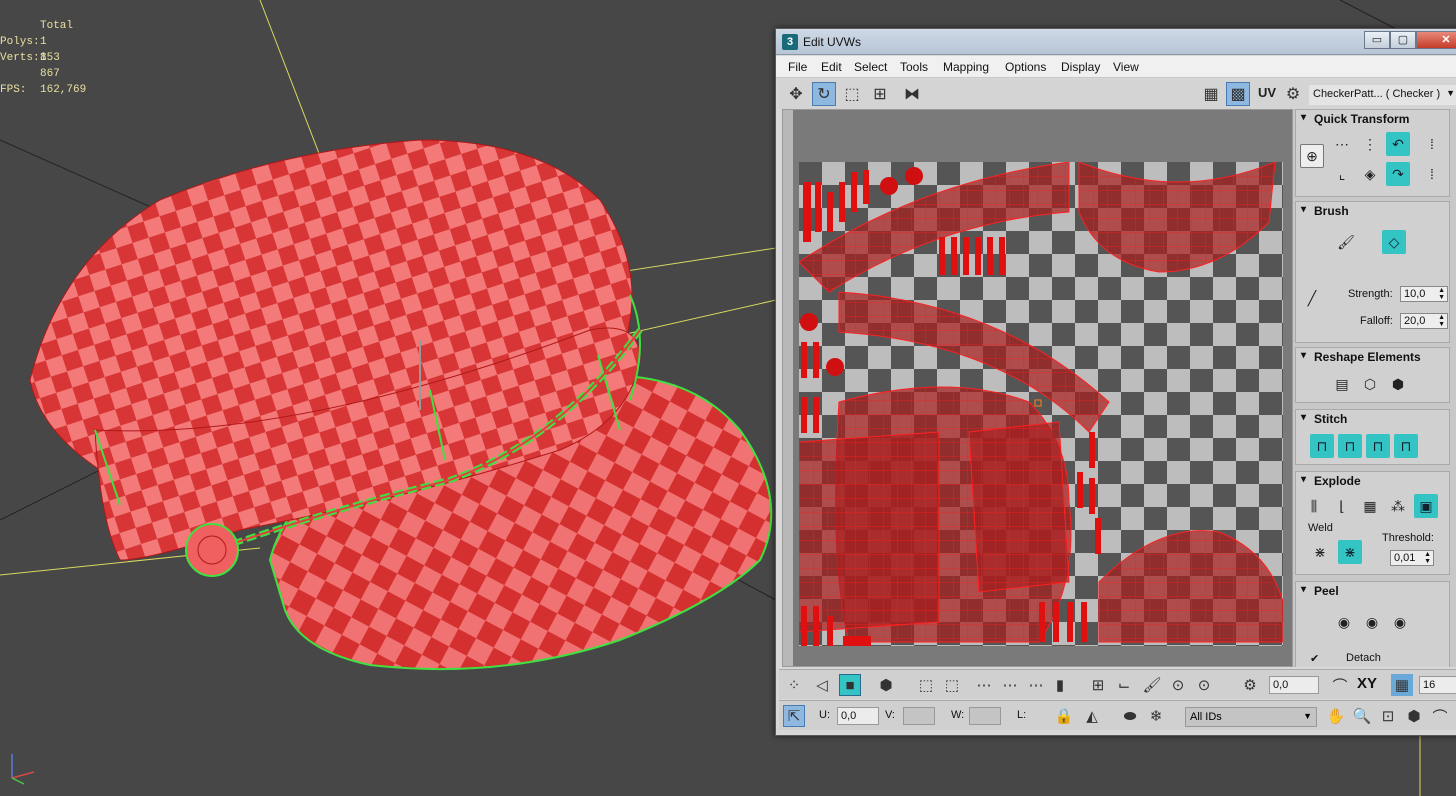  I want to click on zoom-region-icon: ⊡, so click(1388, 716).